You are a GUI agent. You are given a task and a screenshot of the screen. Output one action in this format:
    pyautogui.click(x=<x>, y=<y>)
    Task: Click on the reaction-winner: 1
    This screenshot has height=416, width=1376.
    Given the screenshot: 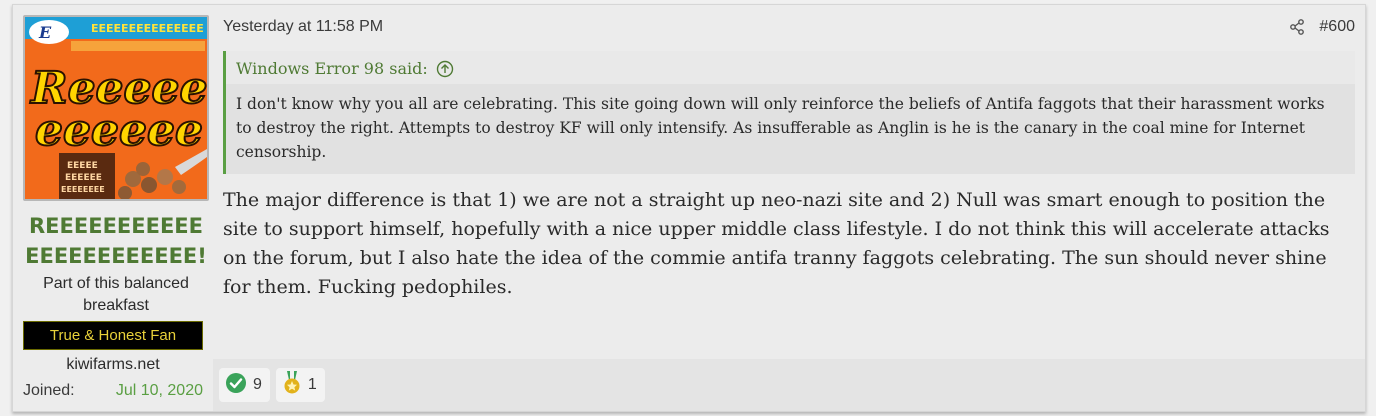 What is the action you would take?
    pyautogui.click(x=300, y=385)
    